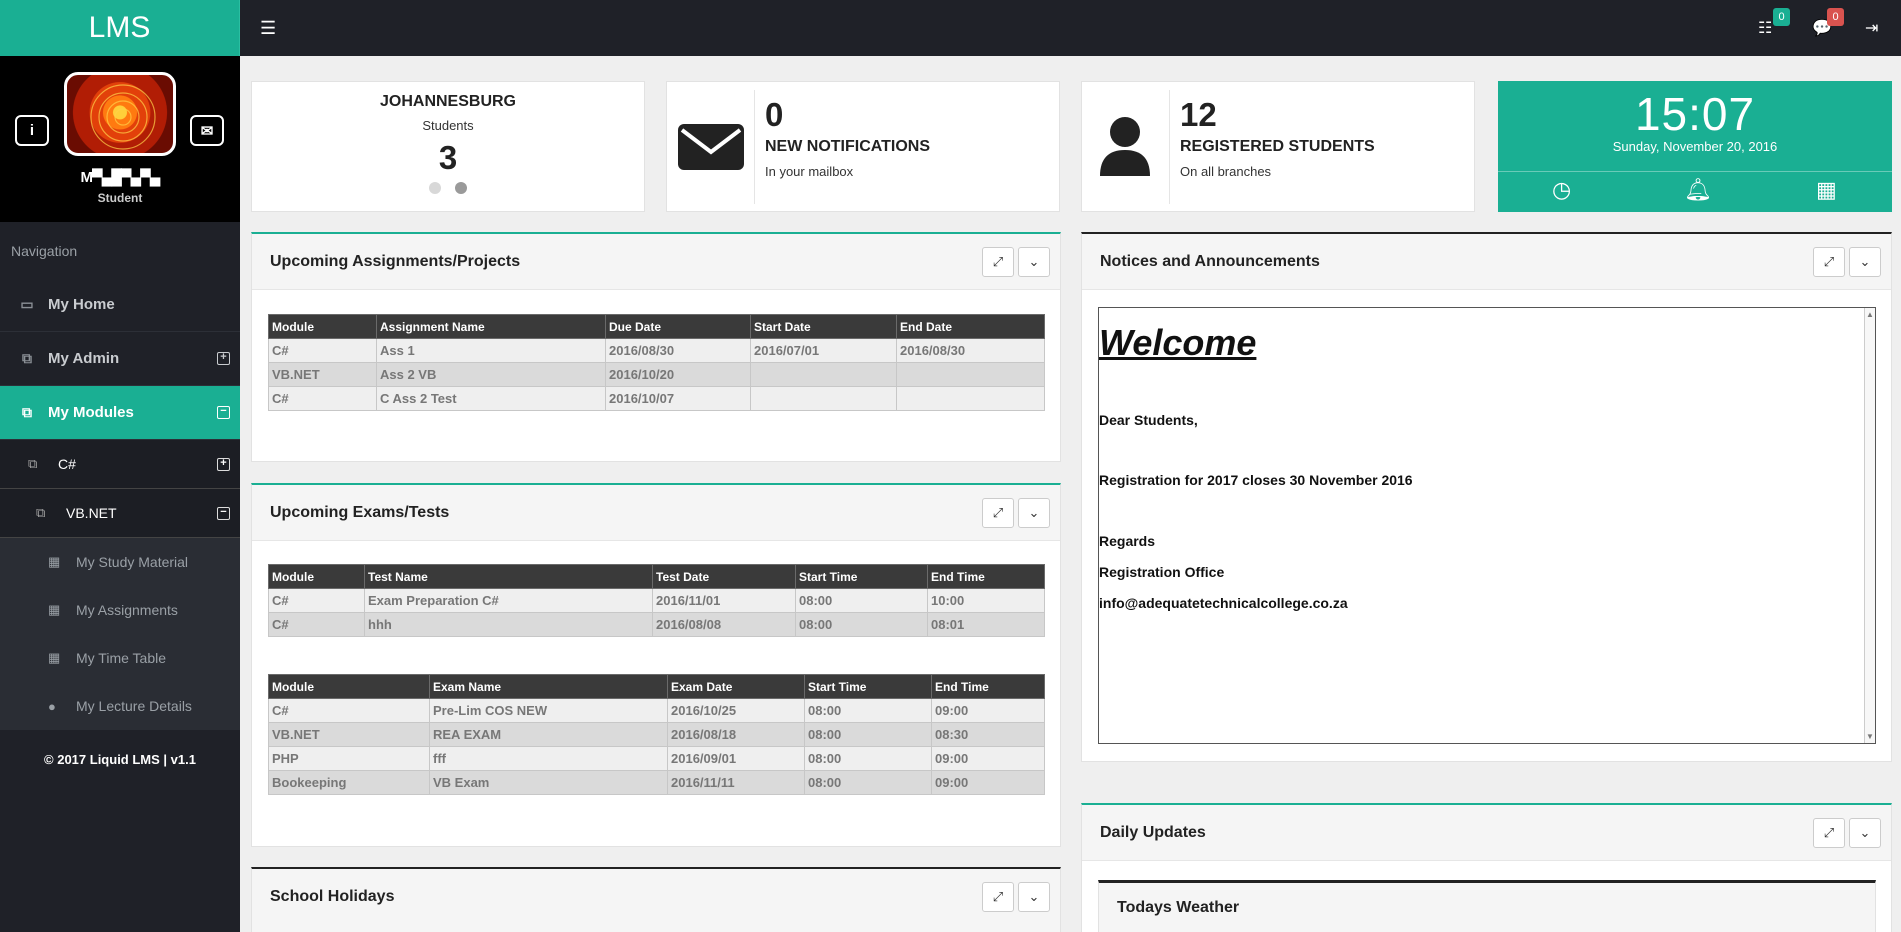  Describe the element at coordinates (120, 114) in the screenshot. I see `avatar` at that location.